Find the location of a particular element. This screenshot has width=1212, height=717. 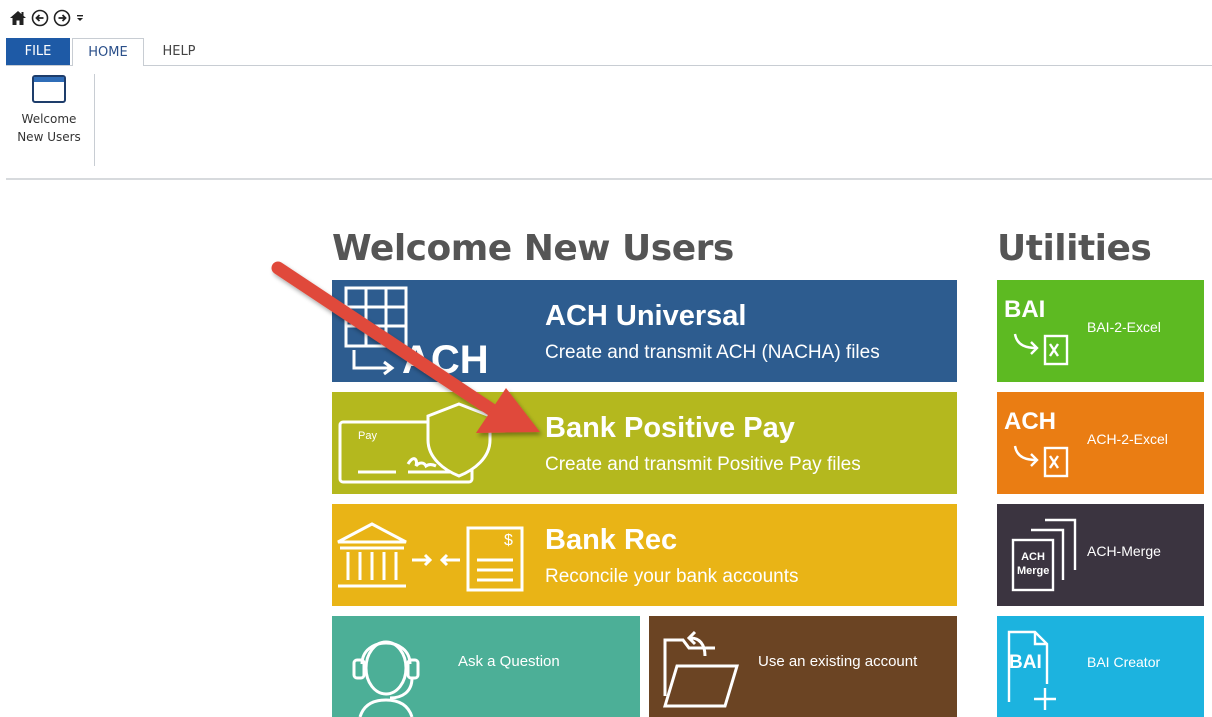

ach-merge-tile: ACH Merge ACH-Merge is located at coordinates (1100, 555).